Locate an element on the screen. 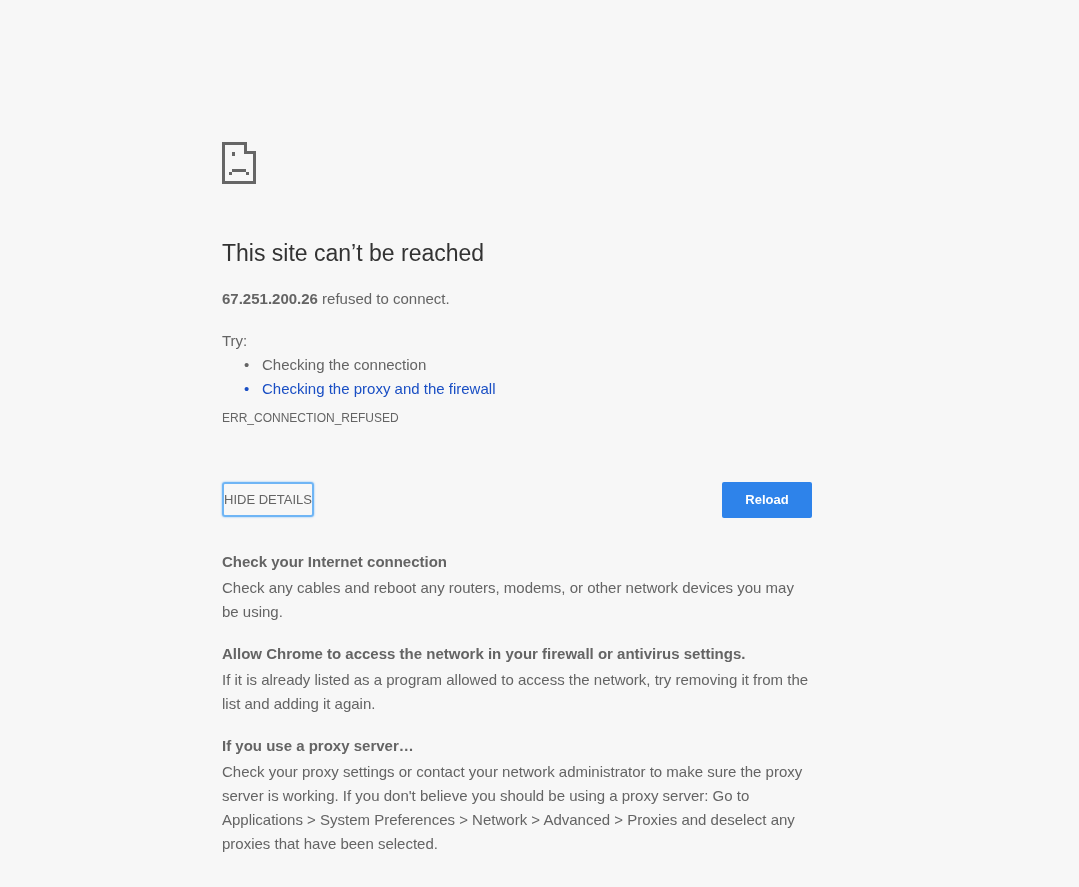  detail-text: Check any cables and reboot any routers, modems, or other network devices you may be using. is located at coordinates (508, 599).